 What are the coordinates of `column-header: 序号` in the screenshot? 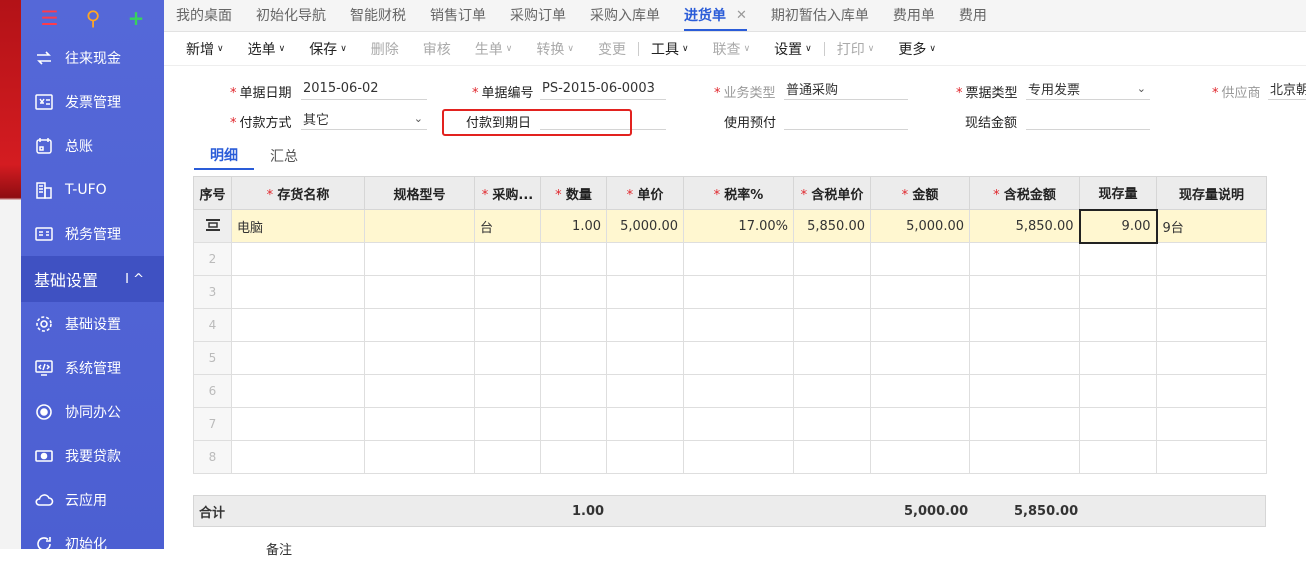 It's located at (212, 193).